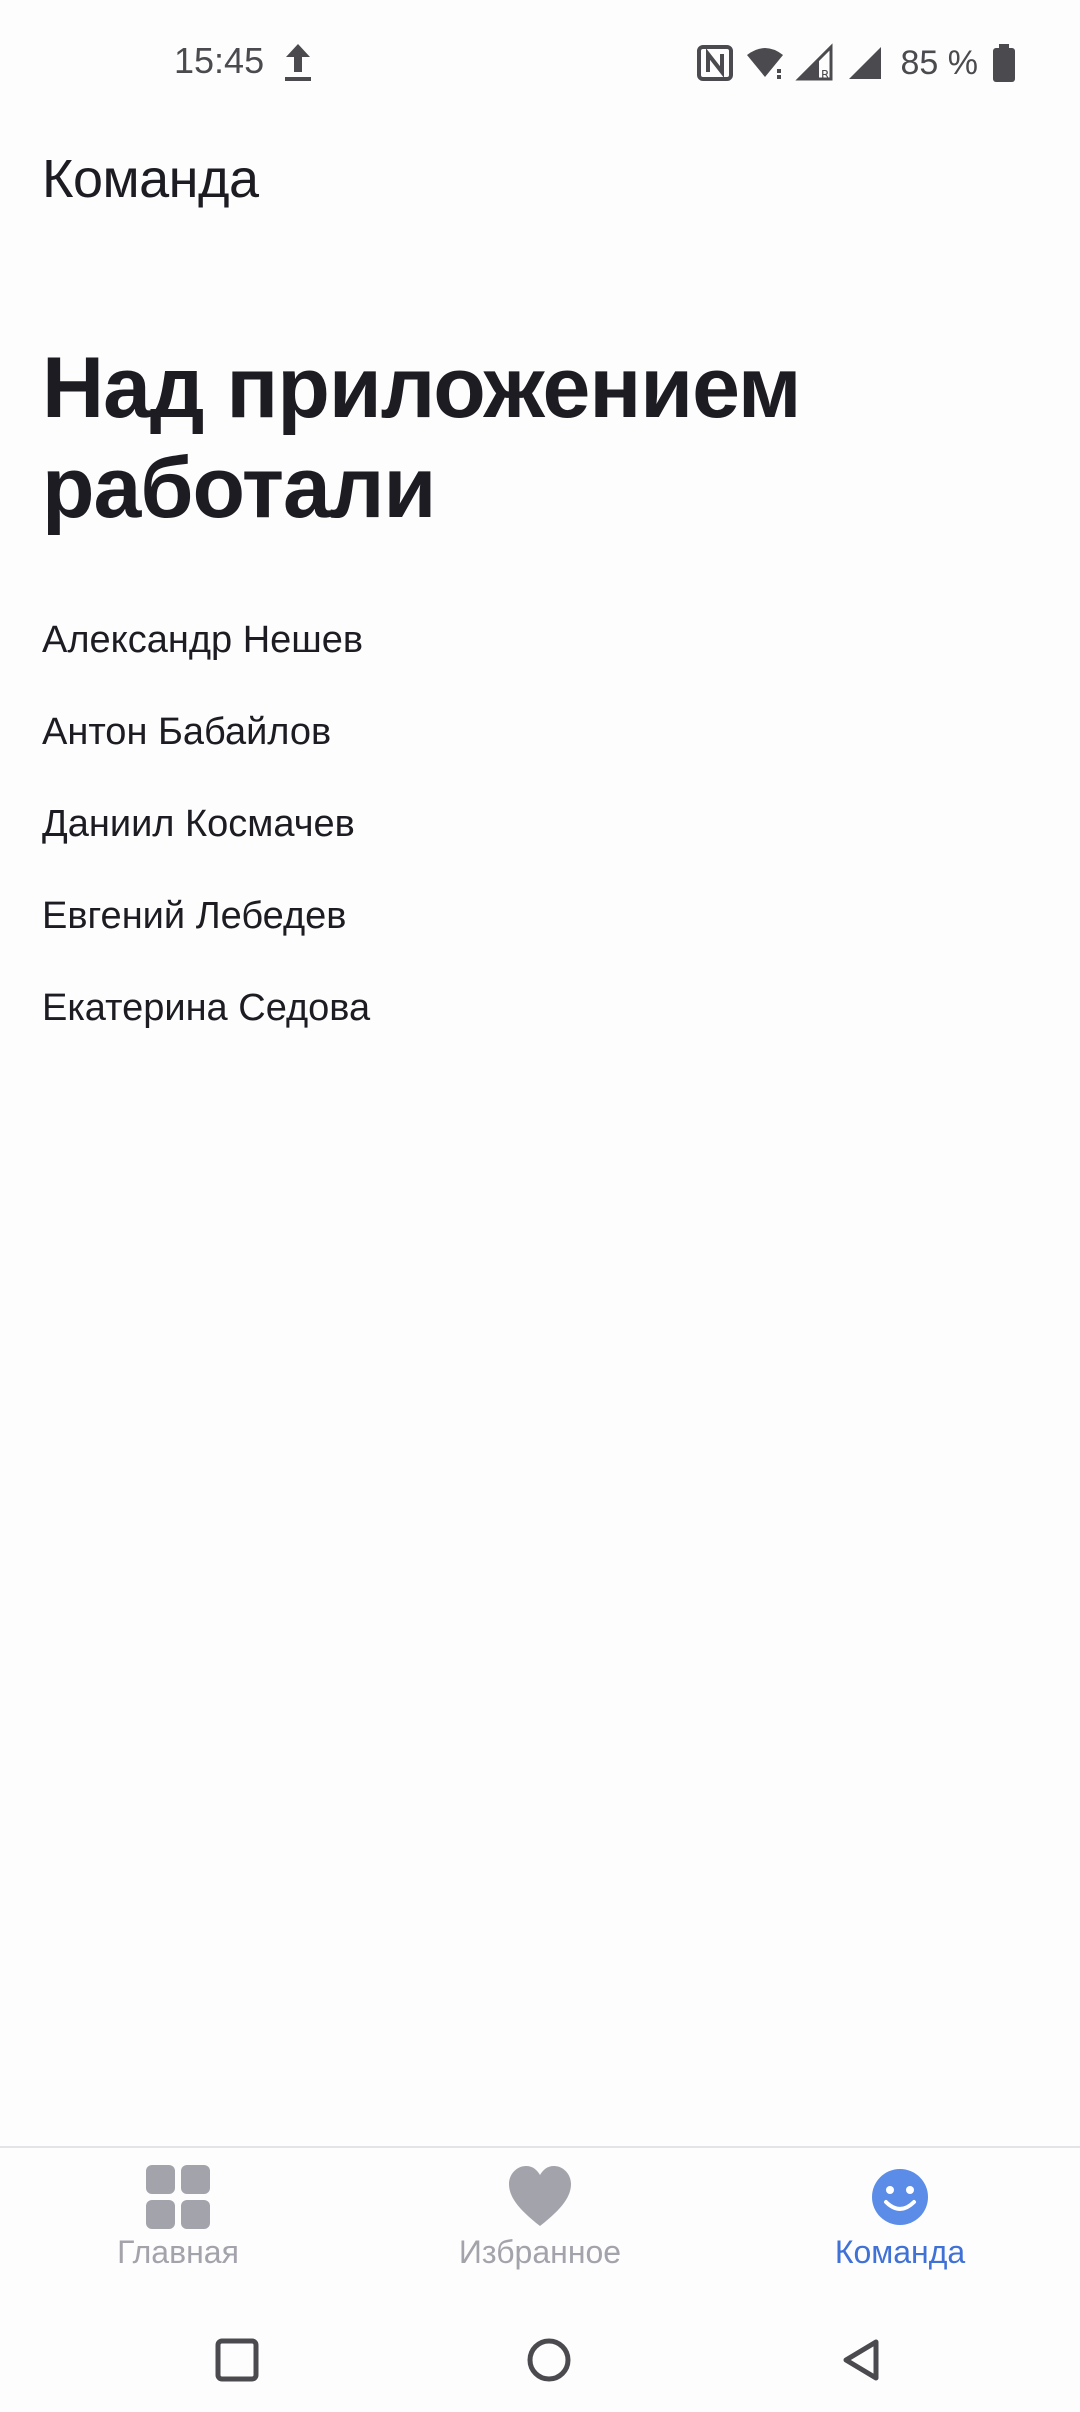 This screenshot has width=1080, height=2412. I want to click on nav-label-home: Главная, so click(178, 2252).